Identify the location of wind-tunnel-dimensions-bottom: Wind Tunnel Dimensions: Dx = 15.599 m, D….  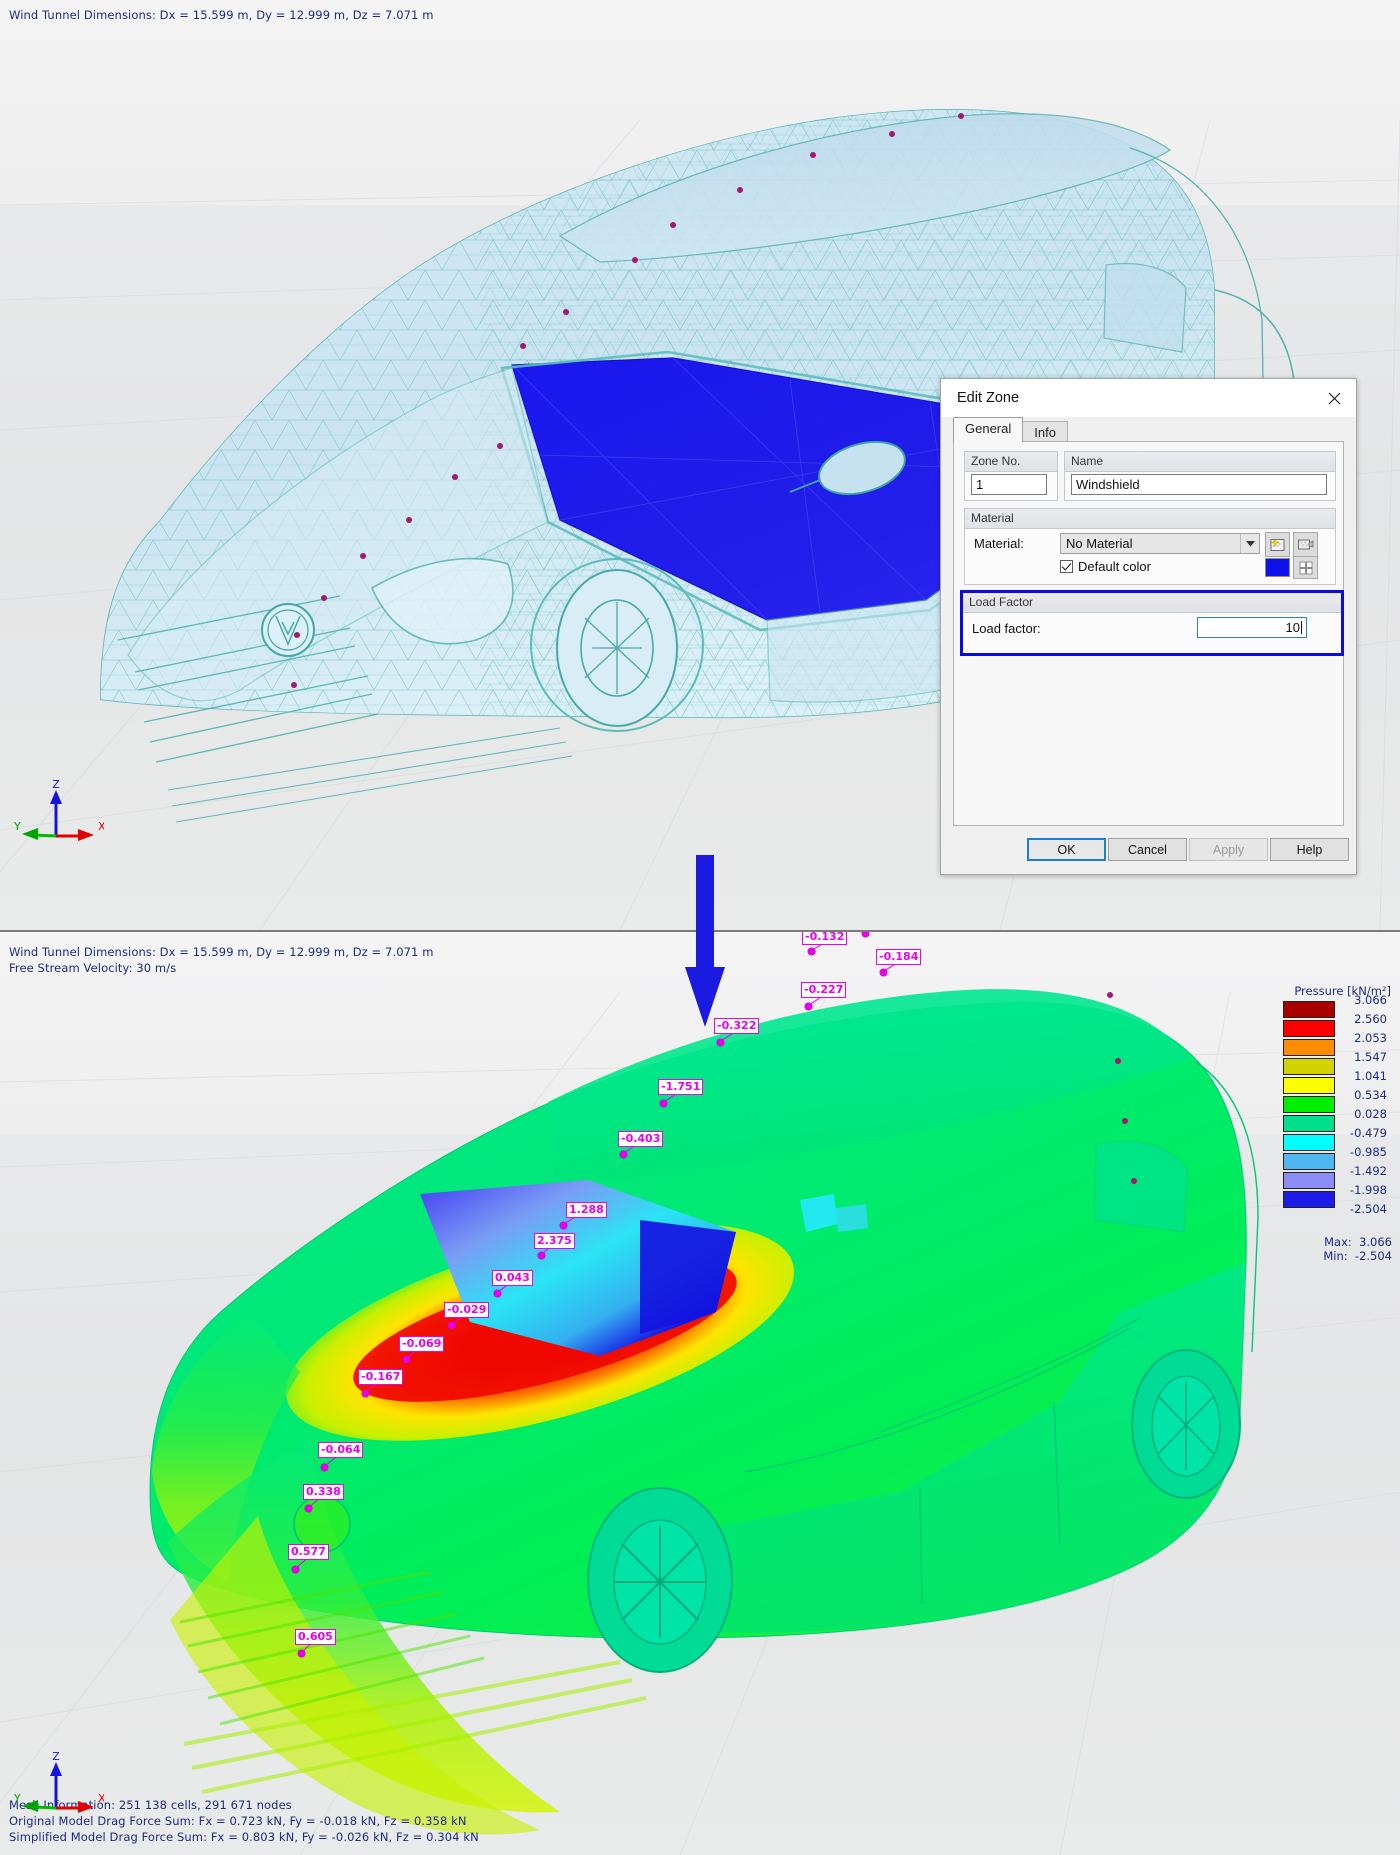
(221, 952).